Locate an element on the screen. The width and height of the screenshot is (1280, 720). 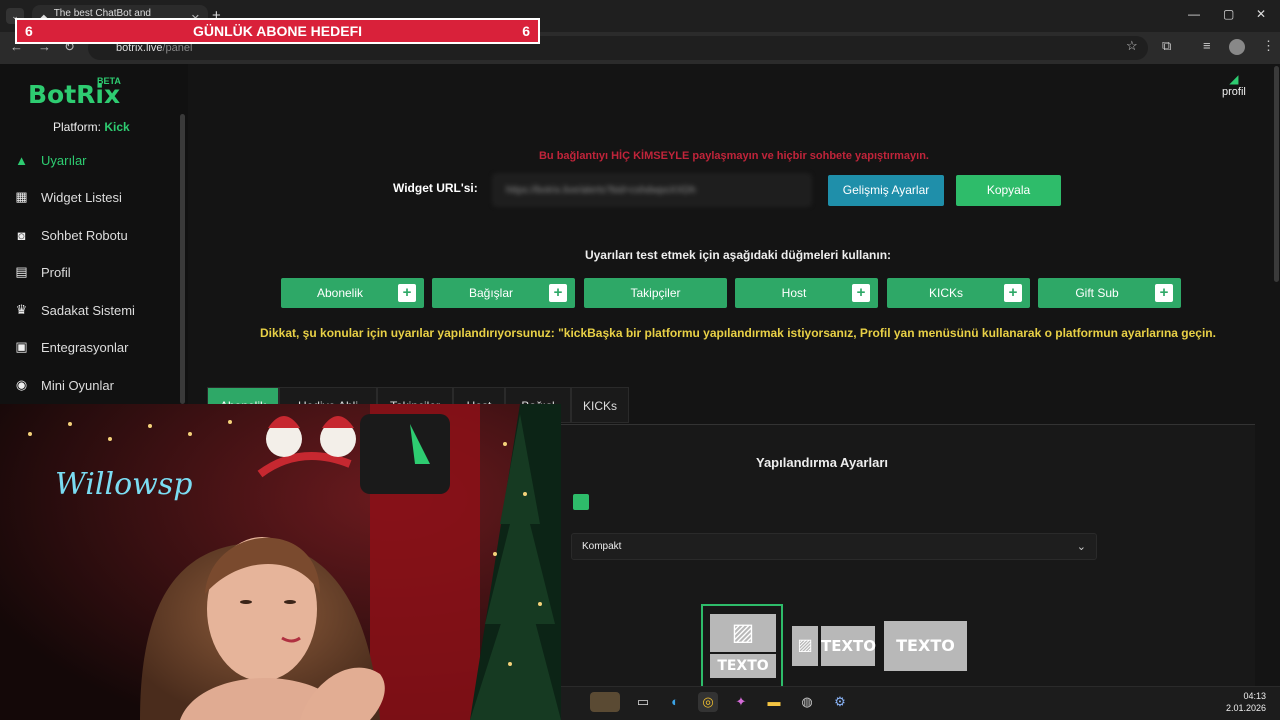
layout-option-horizontal: TEXTO is located at coordinates (848, 646).